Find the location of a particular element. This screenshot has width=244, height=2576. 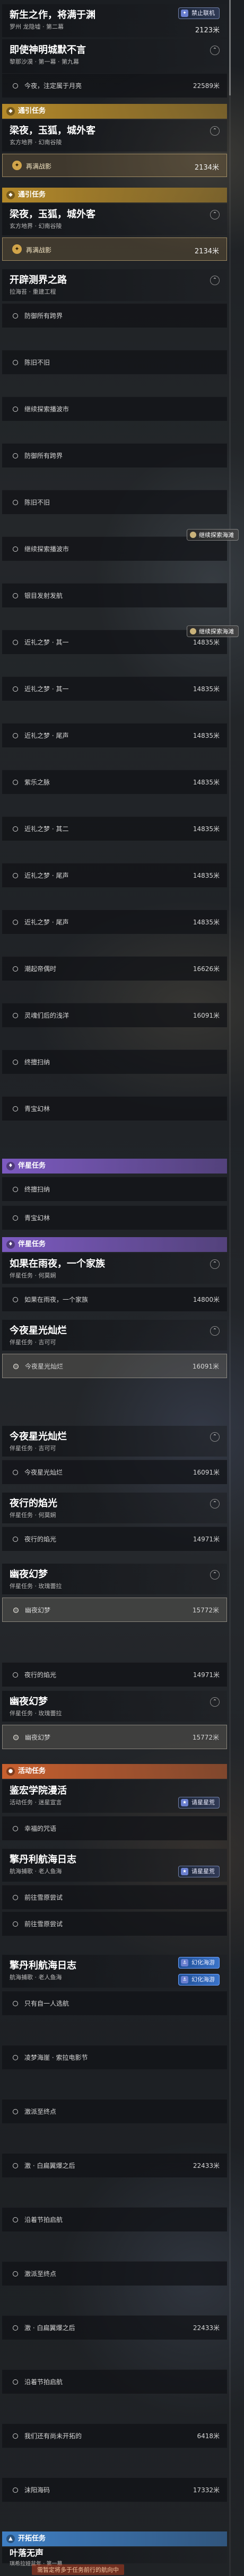

quest-step-row: 沫阳海码 17332米 is located at coordinates (115, 2489).